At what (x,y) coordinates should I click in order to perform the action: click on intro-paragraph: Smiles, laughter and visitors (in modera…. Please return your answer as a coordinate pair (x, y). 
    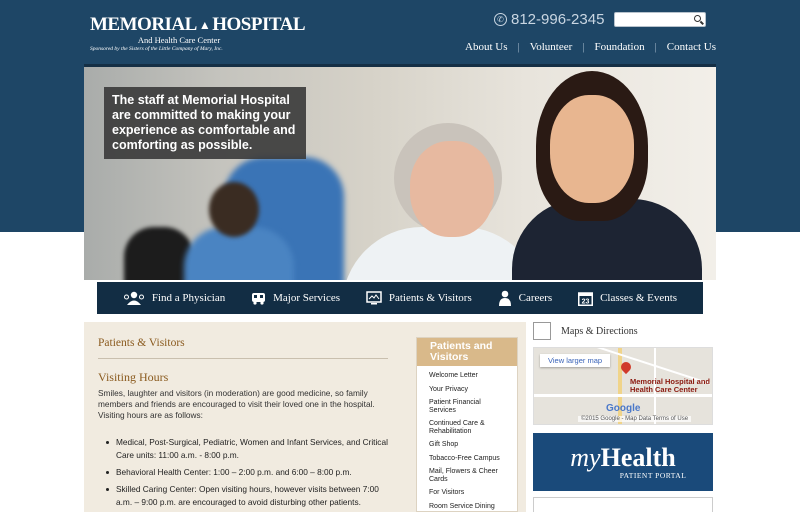
    Looking at the image, I should click on (236, 404).